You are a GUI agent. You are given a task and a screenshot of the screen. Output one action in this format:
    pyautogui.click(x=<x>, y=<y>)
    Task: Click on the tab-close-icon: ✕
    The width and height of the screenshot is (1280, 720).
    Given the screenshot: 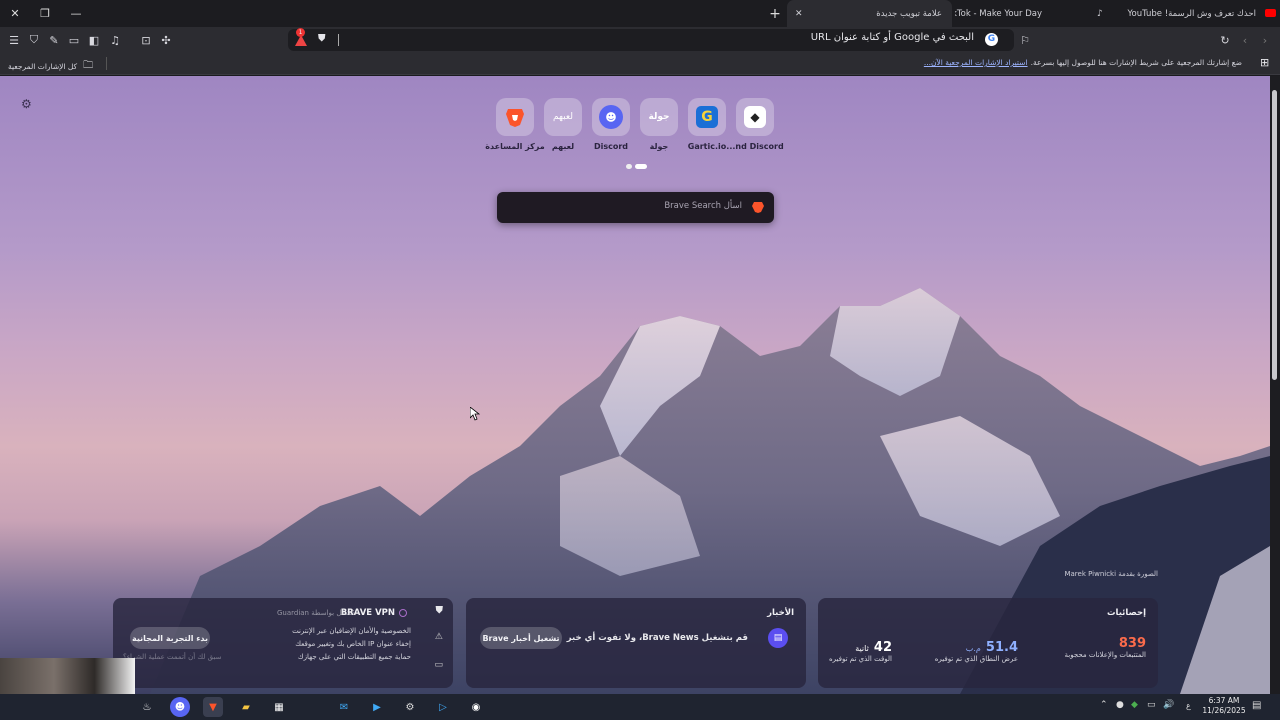 What is the action you would take?
    pyautogui.click(x=799, y=14)
    